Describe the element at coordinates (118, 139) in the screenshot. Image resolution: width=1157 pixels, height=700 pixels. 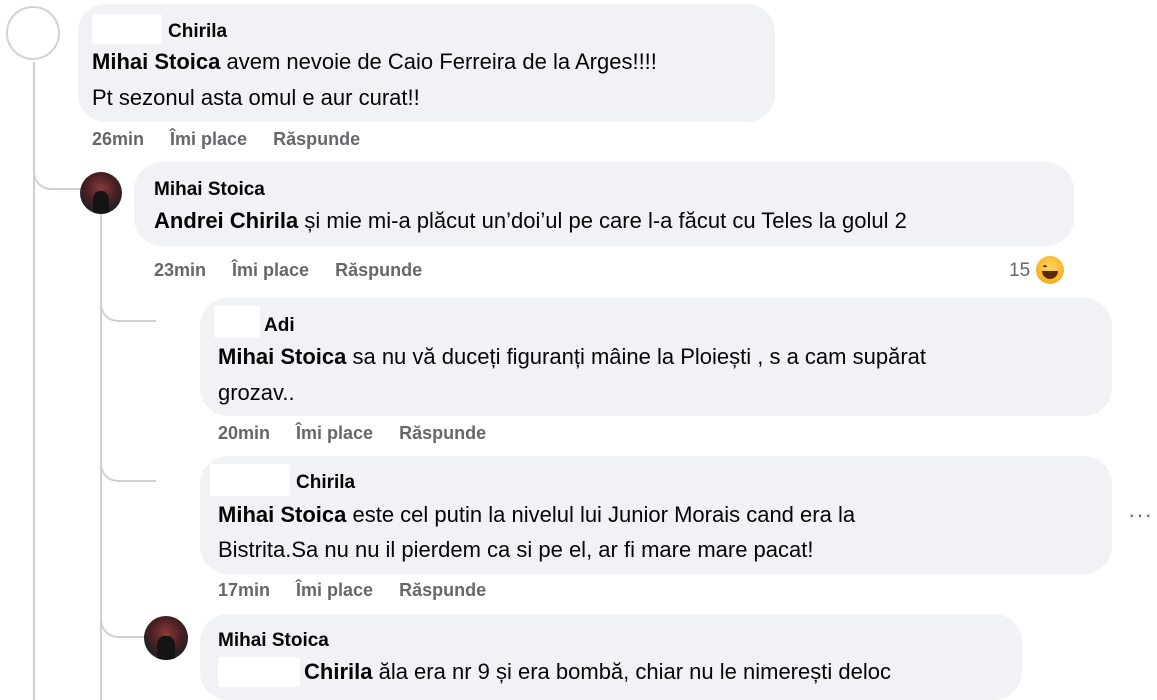
I see `comment-time: 26min` at that location.